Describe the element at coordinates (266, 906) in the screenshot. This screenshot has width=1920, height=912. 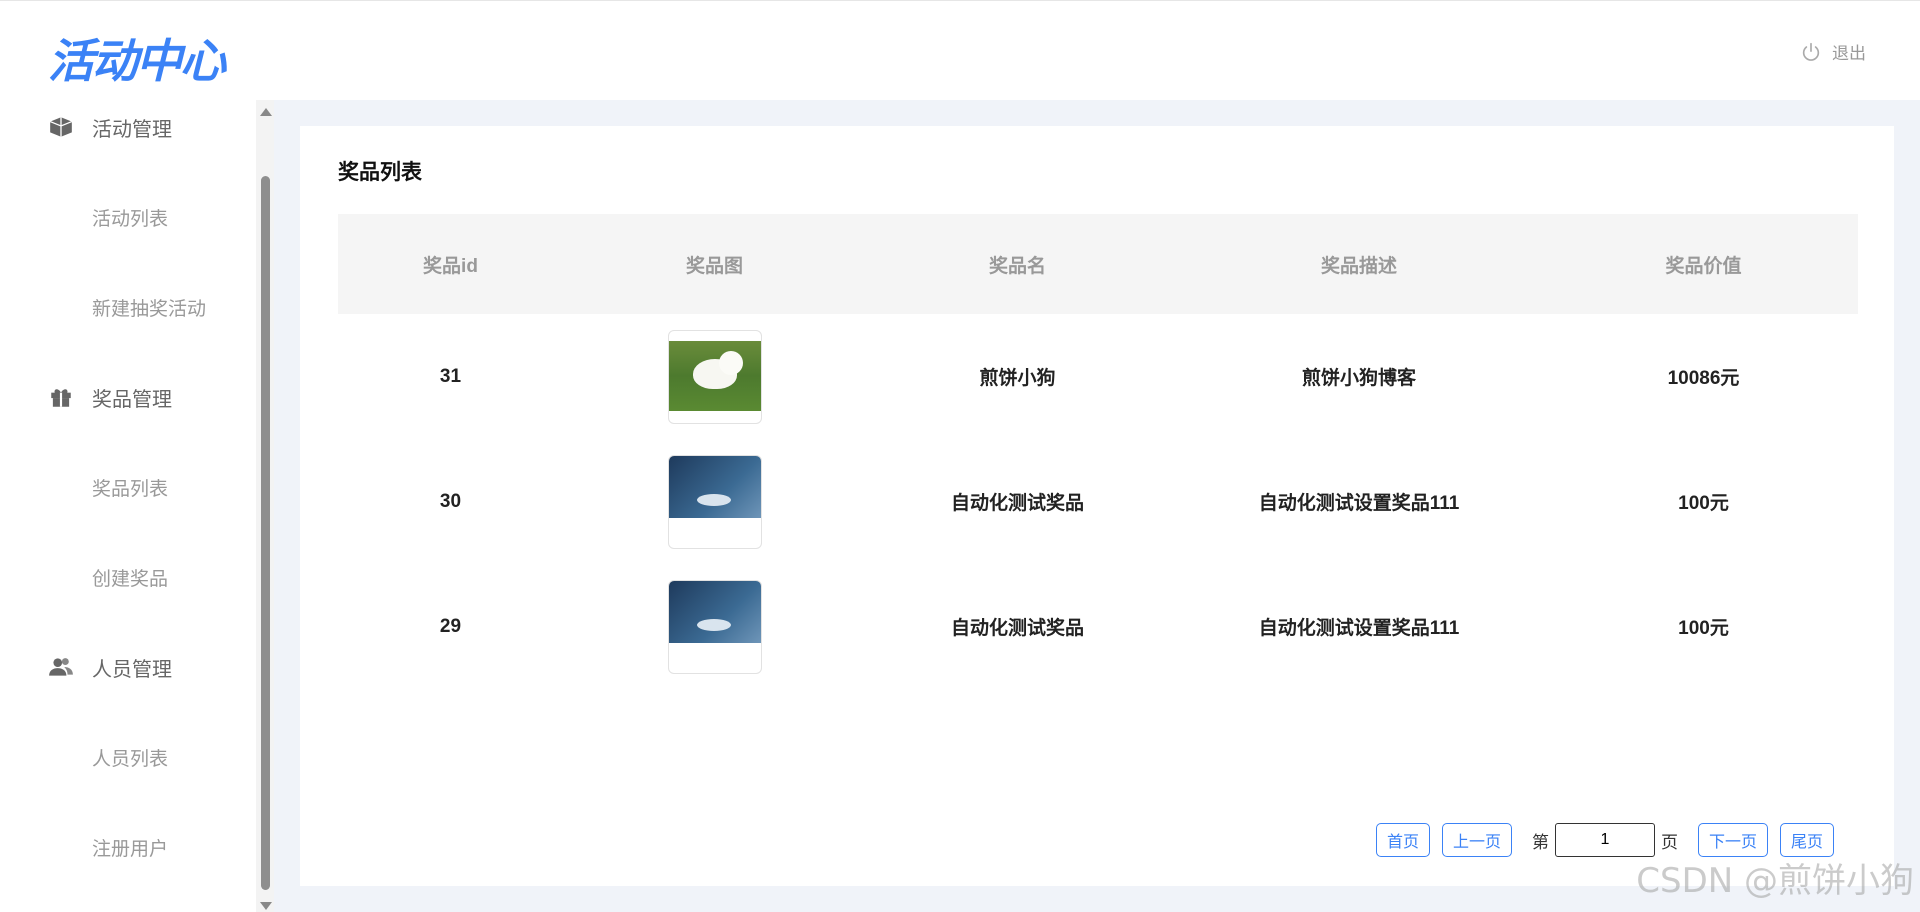
I see `scroll-down-arrow-icon` at that location.